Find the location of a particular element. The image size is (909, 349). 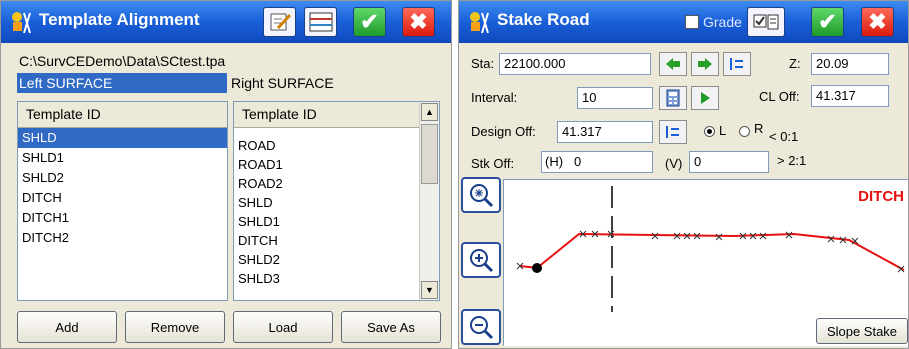

scroll-down-icon: ▼ is located at coordinates (429, 290).